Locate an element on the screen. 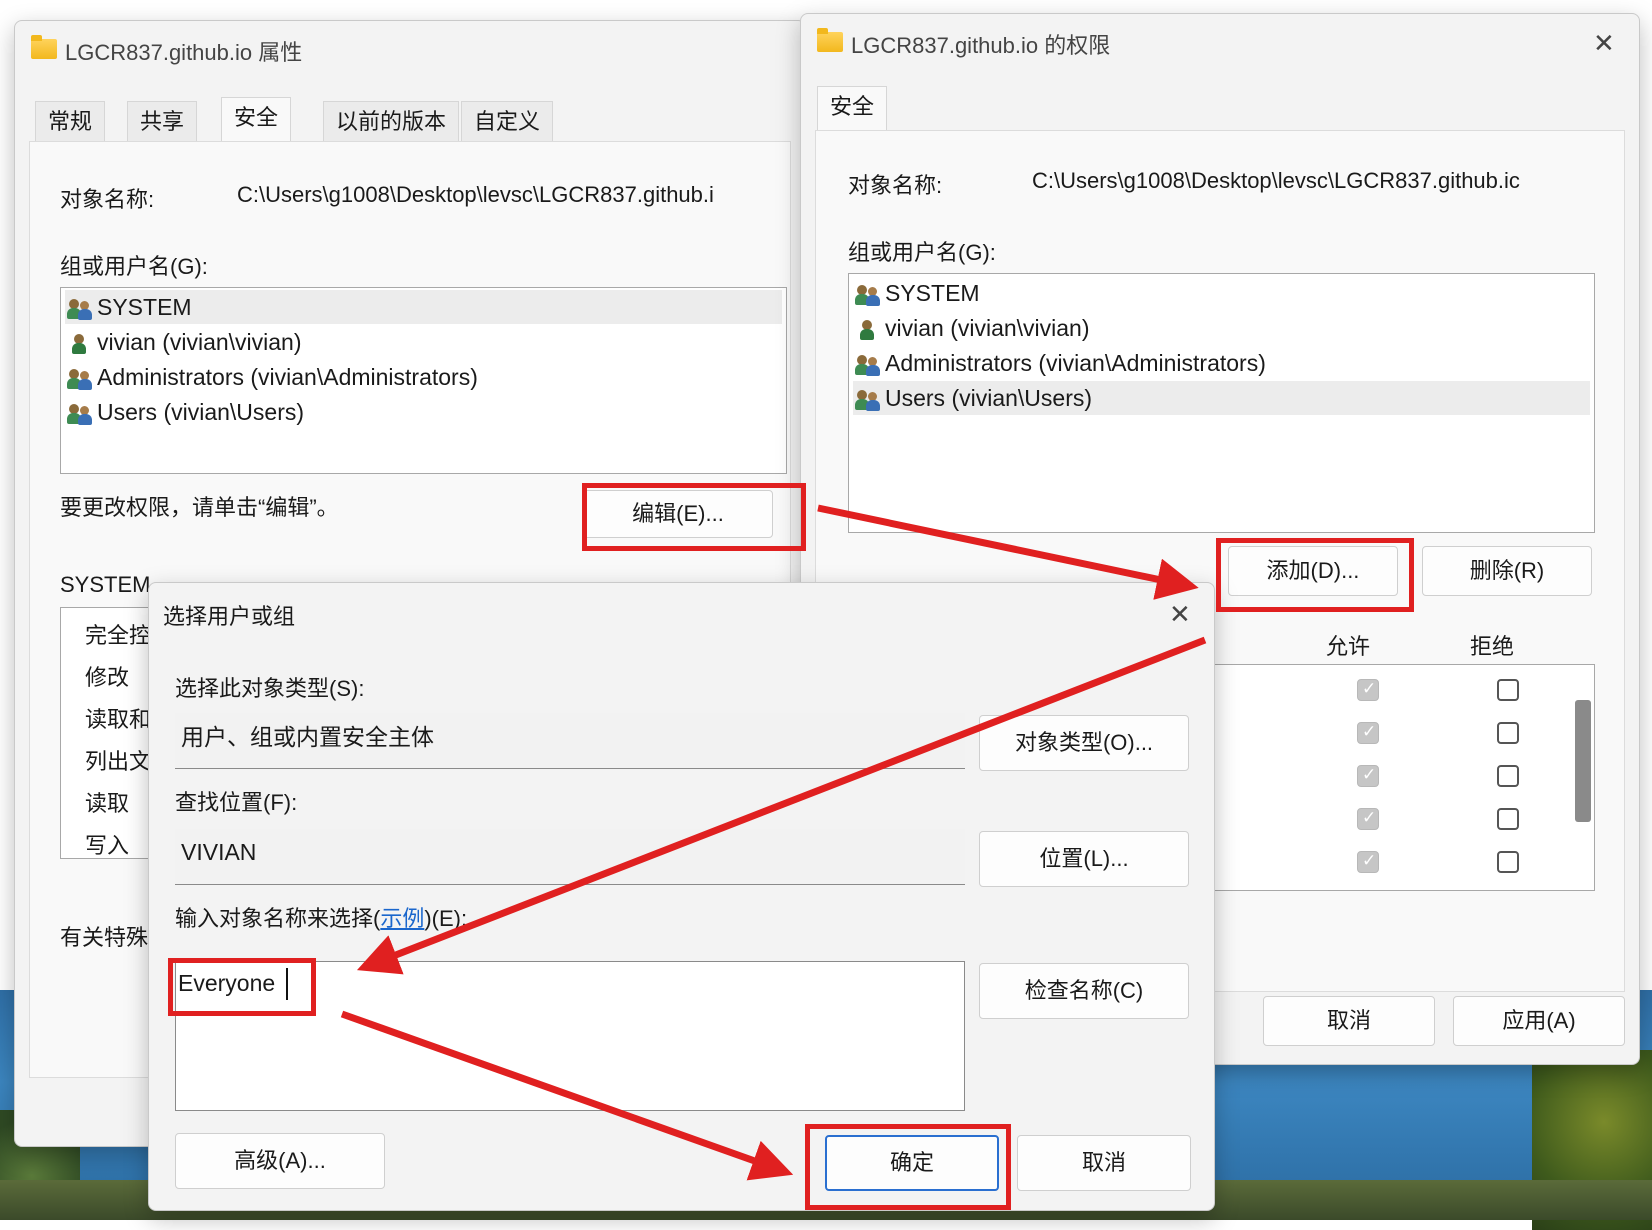 This screenshot has height=1230, width=1652. properties-titlebar: LGCR837.github.io 属性 is located at coordinates (410, 50).